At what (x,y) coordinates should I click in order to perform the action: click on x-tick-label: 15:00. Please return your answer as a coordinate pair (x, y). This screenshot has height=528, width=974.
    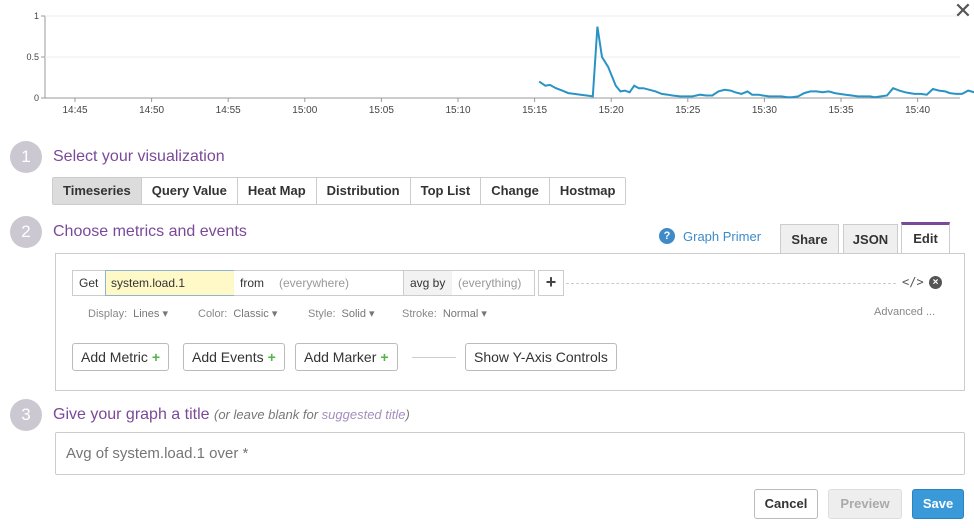
    Looking at the image, I should click on (304, 110).